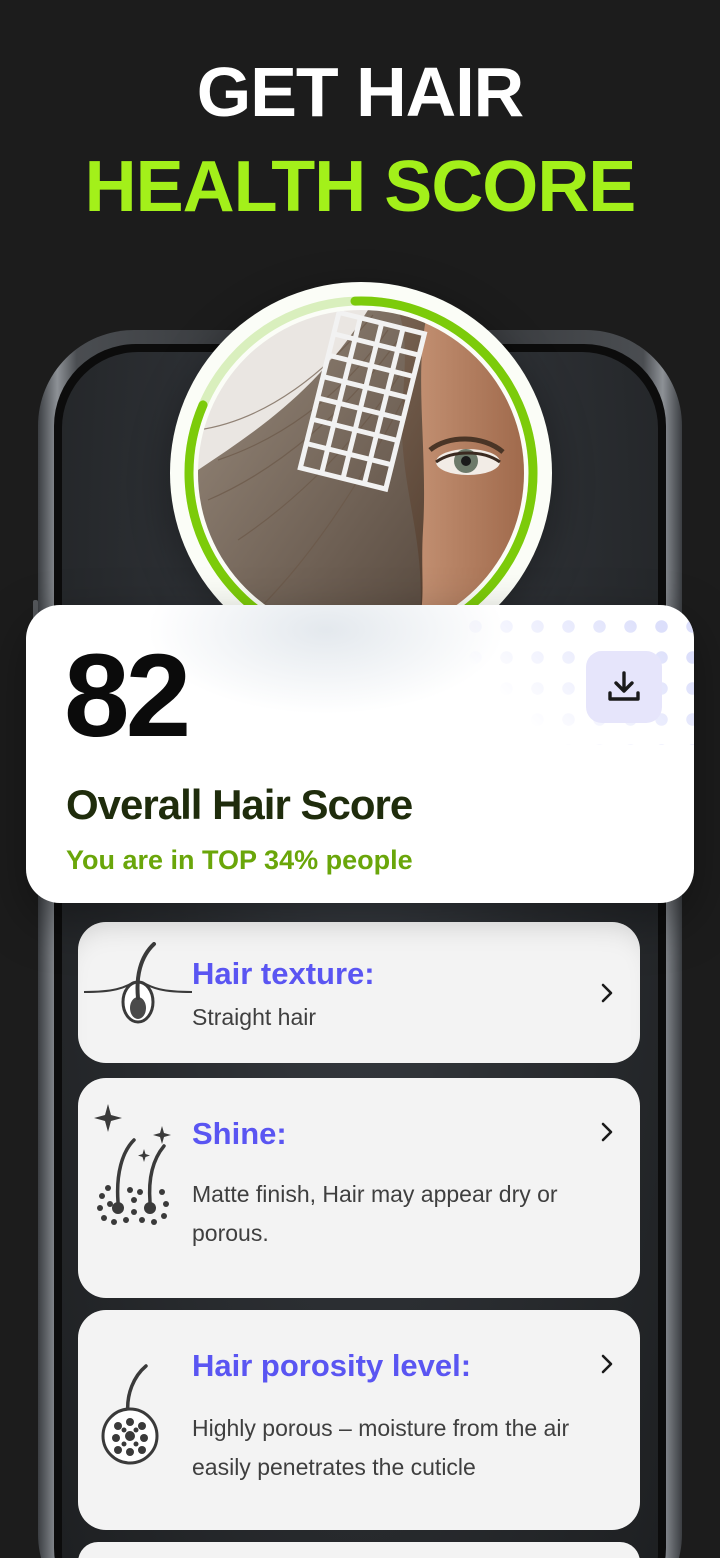 Image resolution: width=720 pixels, height=1558 pixels. I want to click on download-icon, so click(624, 686).